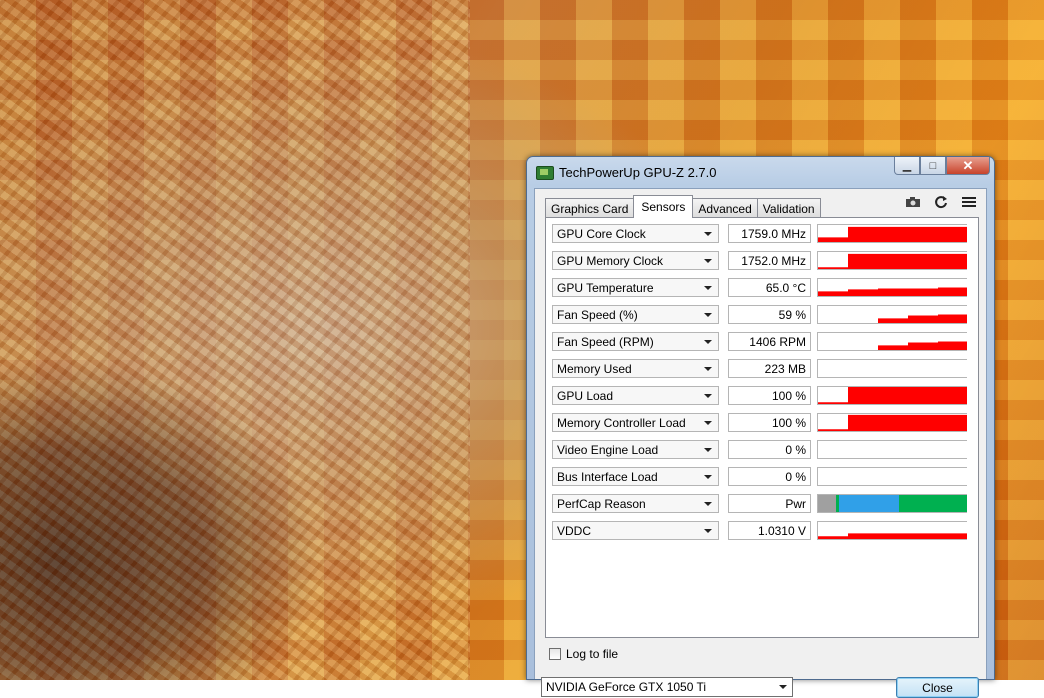  I want to click on app-icon, so click(545, 173).